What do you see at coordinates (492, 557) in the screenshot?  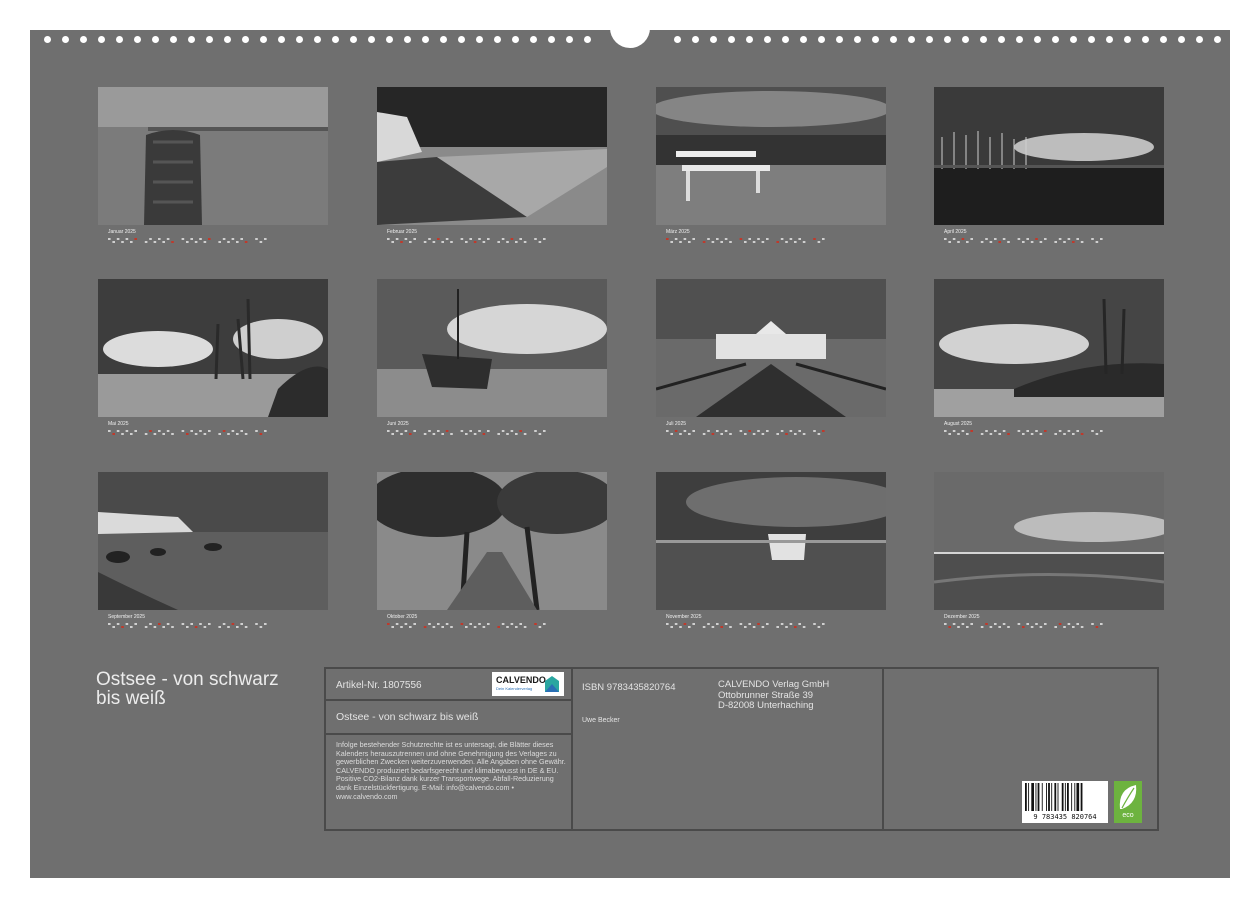 I see `month-thumbnail: Oktober 2025` at bounding box center [492, 557].